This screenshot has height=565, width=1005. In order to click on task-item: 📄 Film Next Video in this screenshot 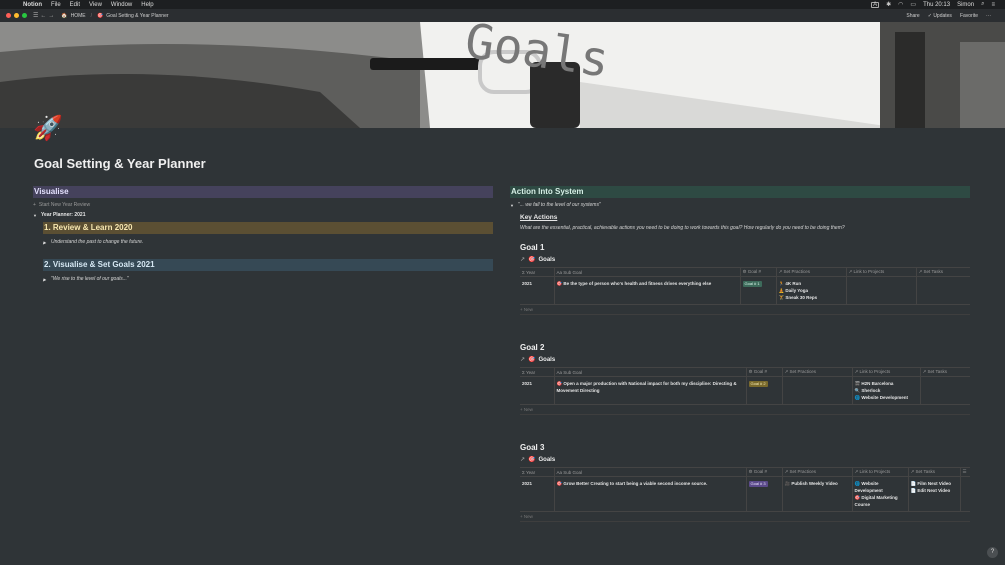, I will do `click(934, 483)`.